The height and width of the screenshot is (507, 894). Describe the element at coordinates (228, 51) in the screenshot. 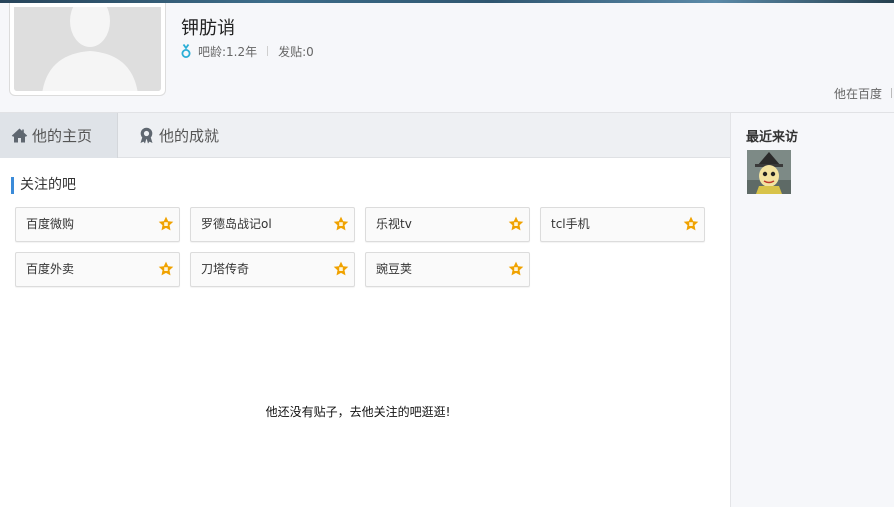

I see `forum-age: 吧龄:1.2年` at that location.